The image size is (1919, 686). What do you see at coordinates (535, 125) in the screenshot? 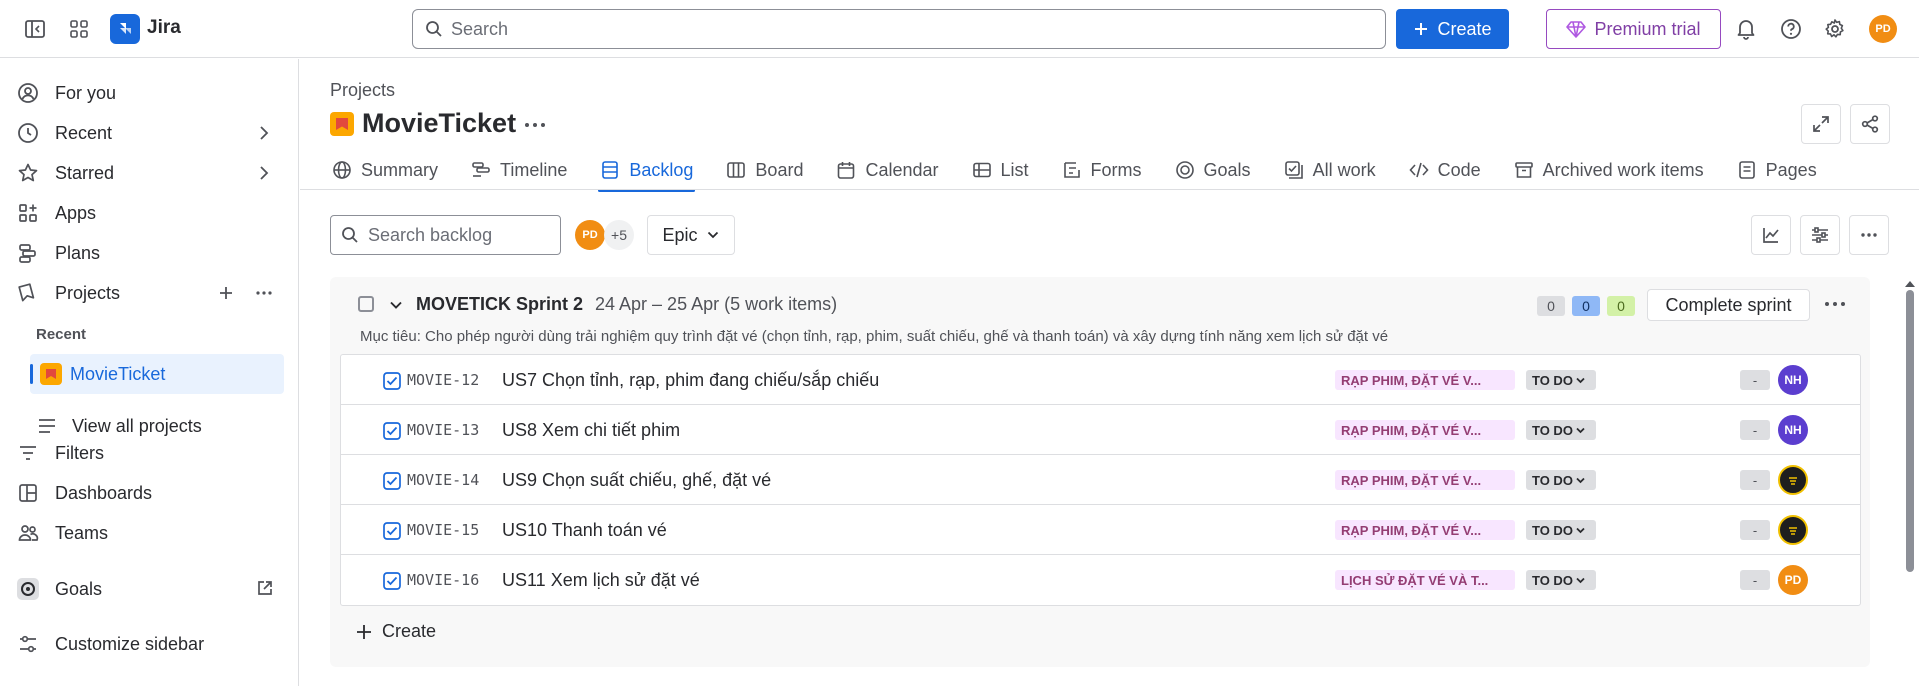
I see `project-more-icon` at bounding box center [535, 125].